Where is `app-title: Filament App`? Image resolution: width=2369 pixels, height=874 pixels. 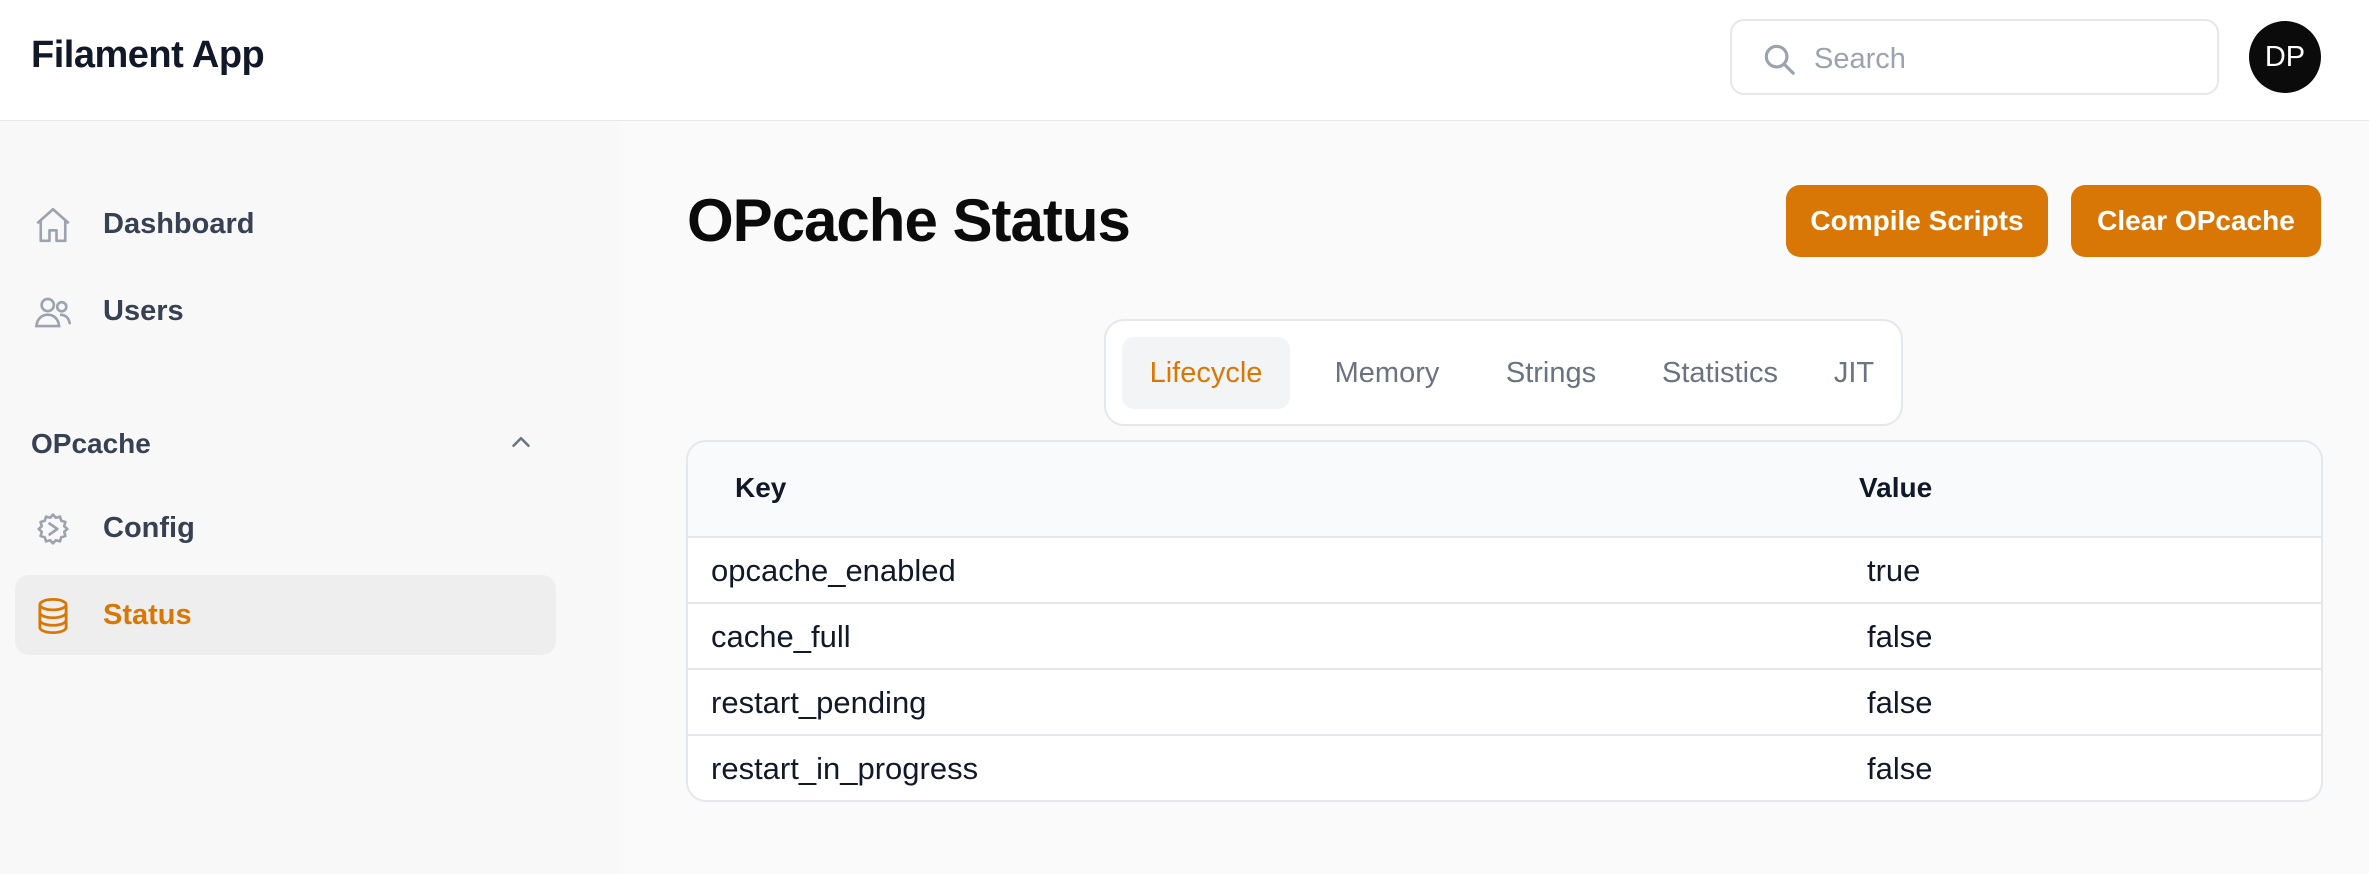 app-title: Filament App is located at coordinates (148, 55).